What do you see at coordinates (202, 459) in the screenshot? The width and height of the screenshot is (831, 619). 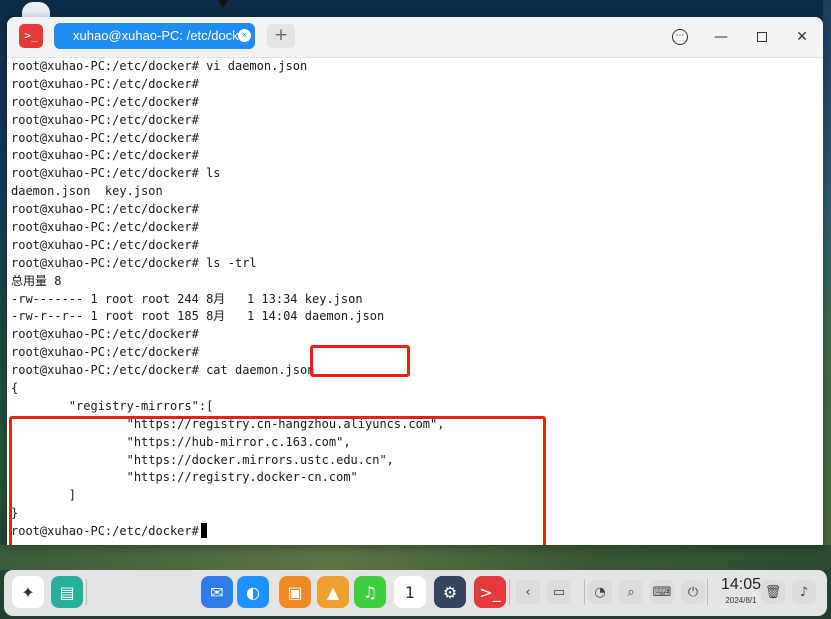 I see `terminal-line: "https://docker.mirrors.ustc.edu.cn",` at bounding box center [202, 459].